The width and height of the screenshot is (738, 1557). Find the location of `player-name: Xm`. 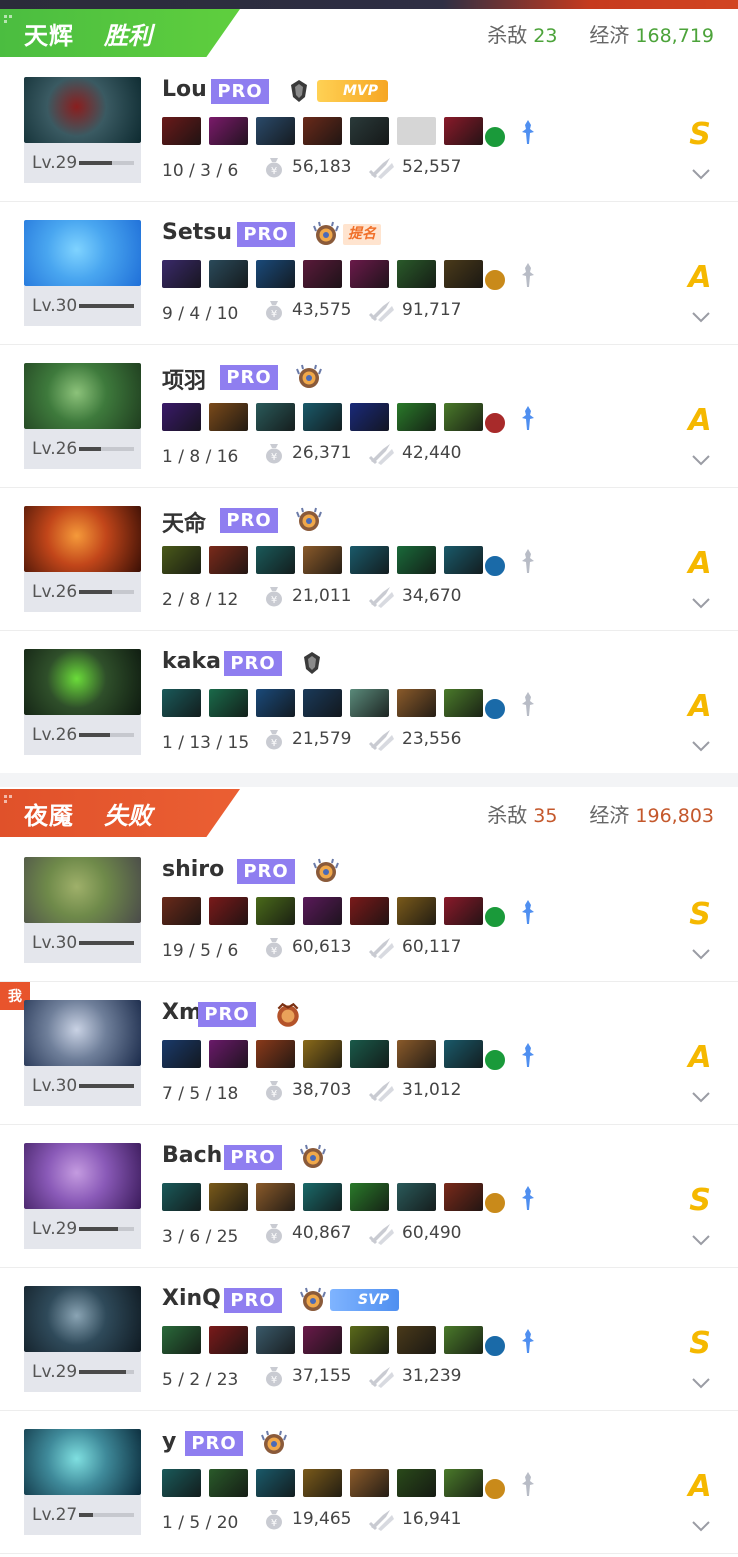

player-name: Xm is located at coordinates (182, 1012).